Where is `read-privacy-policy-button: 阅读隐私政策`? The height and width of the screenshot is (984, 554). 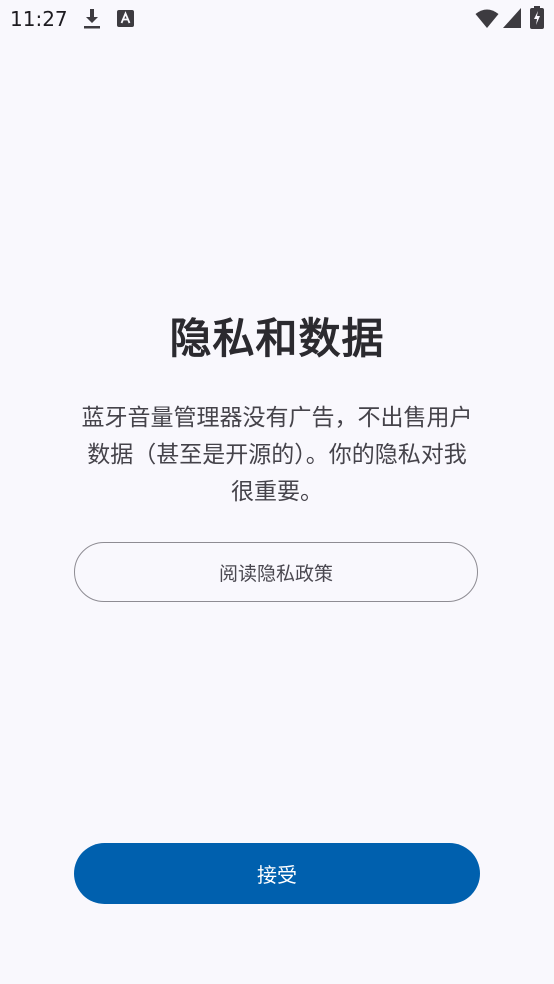
read-privacy-policy-button: 阅读隐私政策 is located at coordinates (276, 572).